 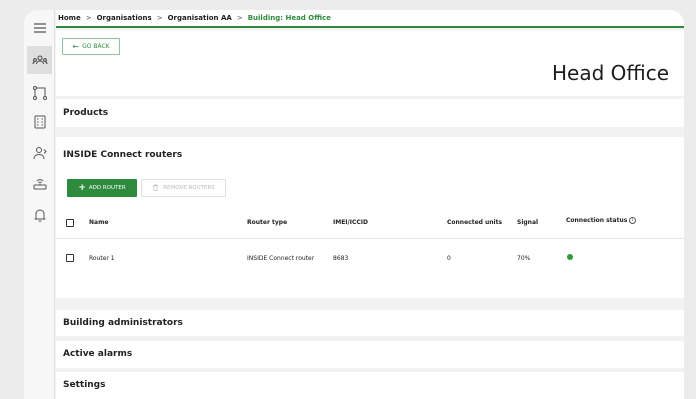 I want to click on cell-signal: 70%, so click(x=524, y=258).